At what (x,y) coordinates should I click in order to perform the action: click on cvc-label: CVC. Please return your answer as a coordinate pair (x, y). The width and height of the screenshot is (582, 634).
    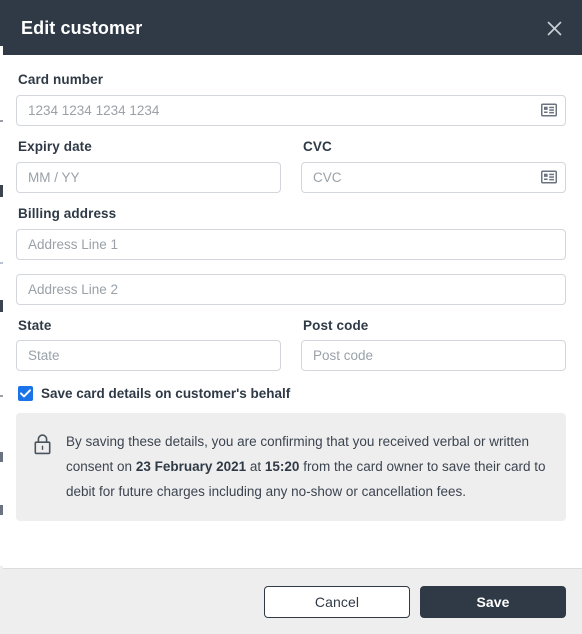
    Looking at the image, I should click on (317, 146).